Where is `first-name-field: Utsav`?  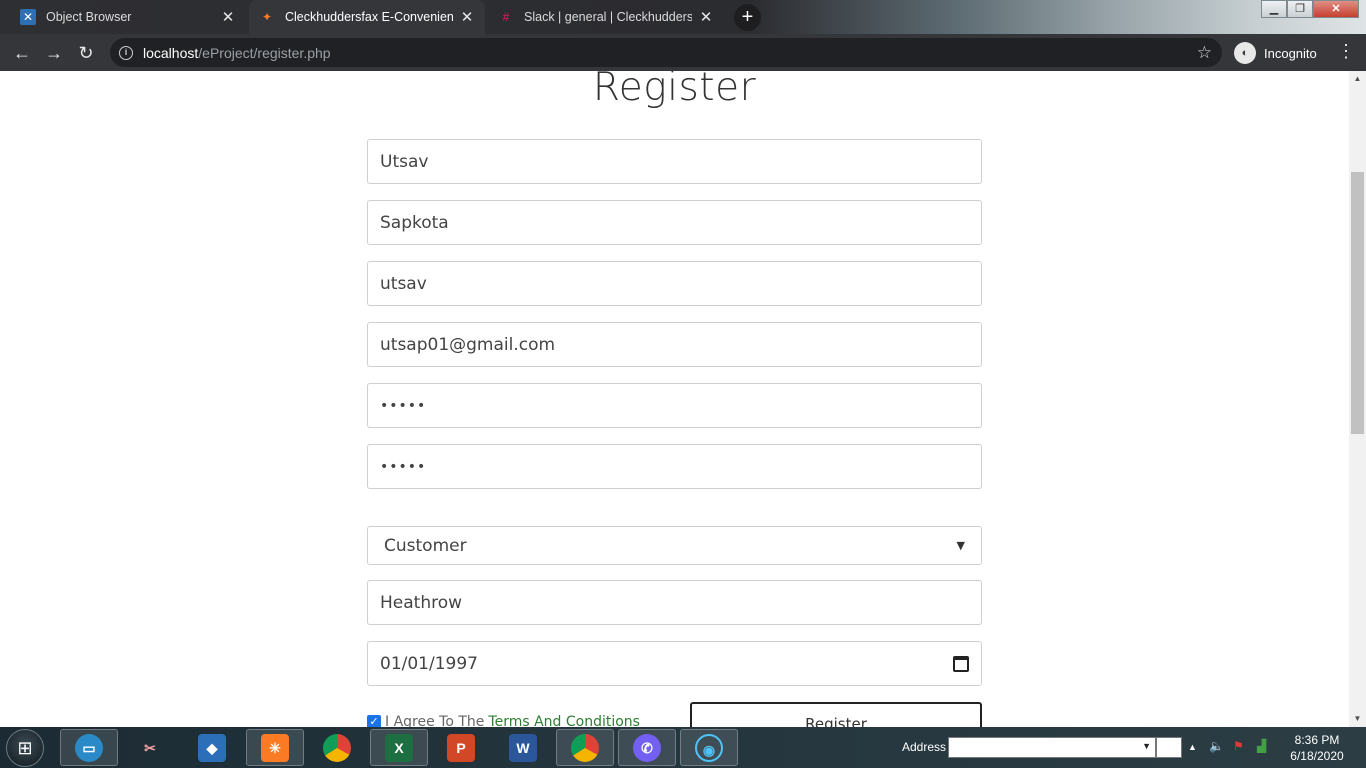 first-name-field: Utsav is located at coordinates (674, 161).